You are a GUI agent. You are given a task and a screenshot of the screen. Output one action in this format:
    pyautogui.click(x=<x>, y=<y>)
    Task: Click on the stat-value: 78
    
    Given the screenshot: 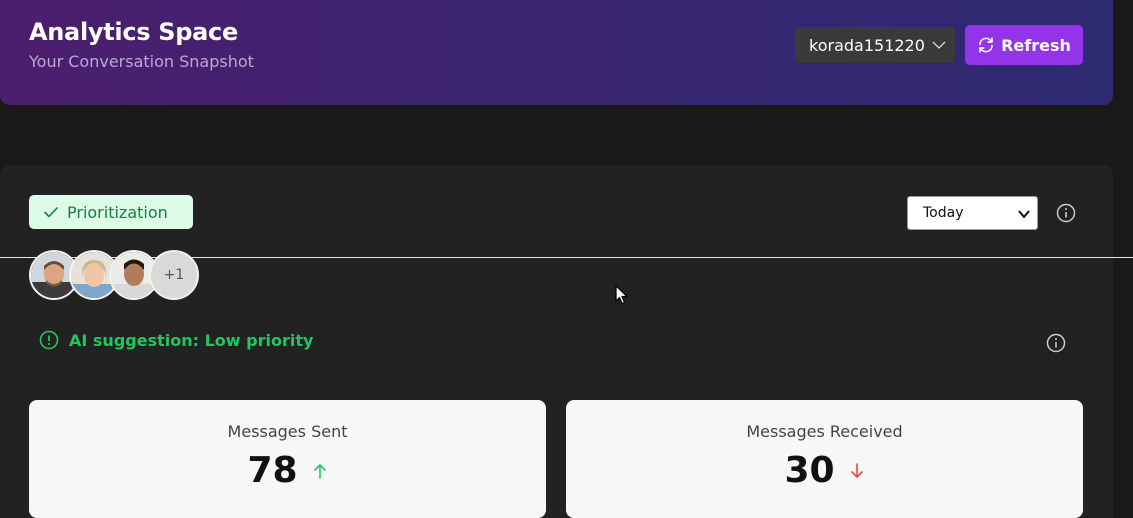 What is the action you would take?
    pyautogui.click(x=272, y=470)
    